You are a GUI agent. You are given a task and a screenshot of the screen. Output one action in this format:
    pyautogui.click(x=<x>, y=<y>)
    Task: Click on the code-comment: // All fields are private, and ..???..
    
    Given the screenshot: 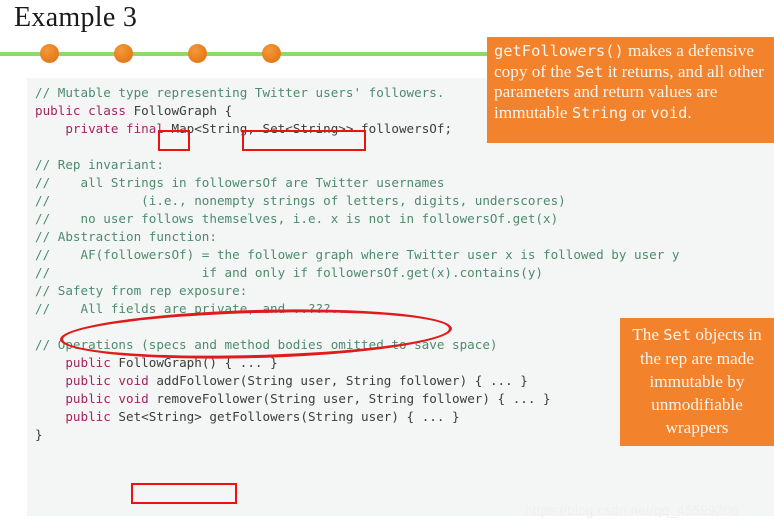 What is the action you would take?
    pyautogui.click(x=190, y=308)
    